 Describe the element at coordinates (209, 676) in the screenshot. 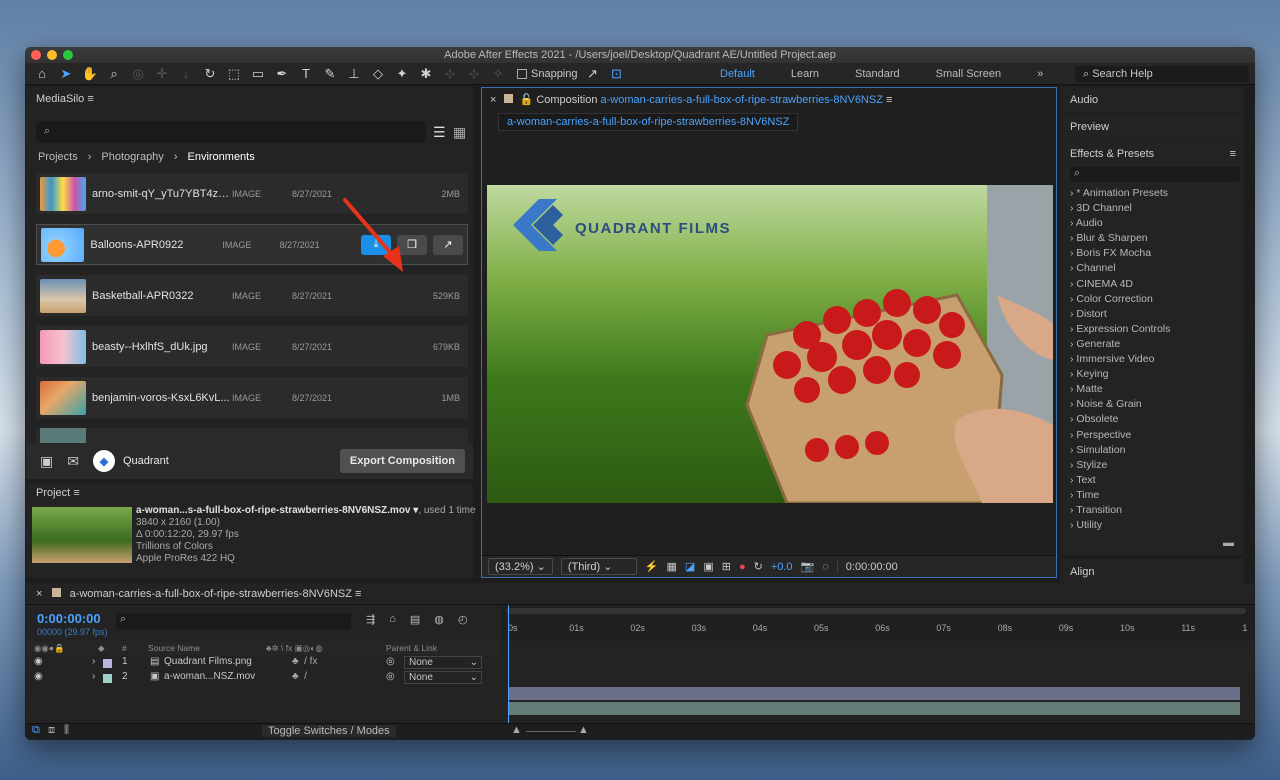

I see `layer-name: a-woman...NSZ.mov` at that location.